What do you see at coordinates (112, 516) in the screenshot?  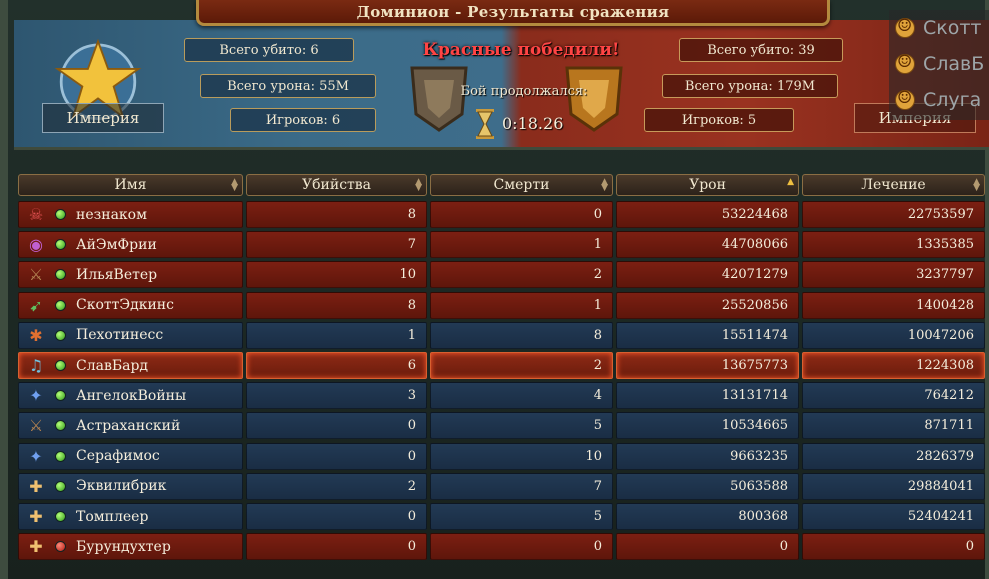 I see `player-name: Томплеер` at bounding box center [112, 516].